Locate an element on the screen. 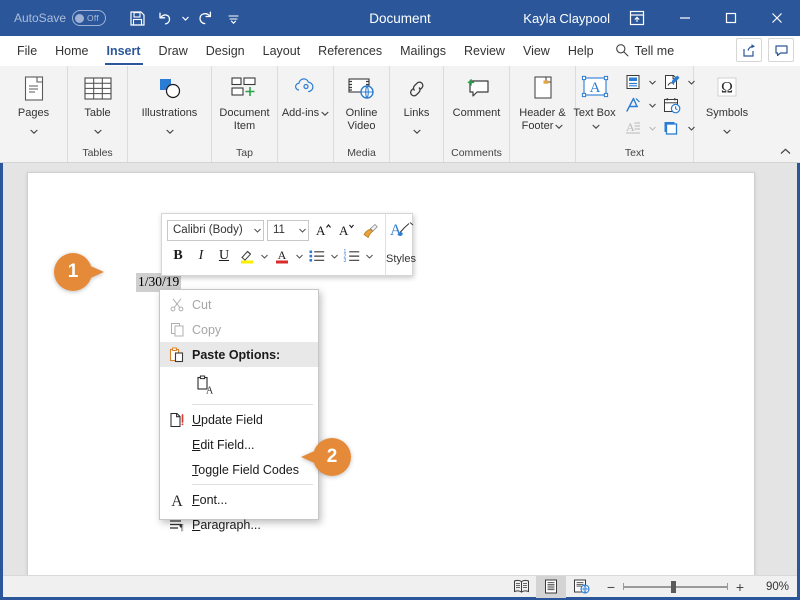  tell-me-label: Tell me is located at coordinates (654, 51).